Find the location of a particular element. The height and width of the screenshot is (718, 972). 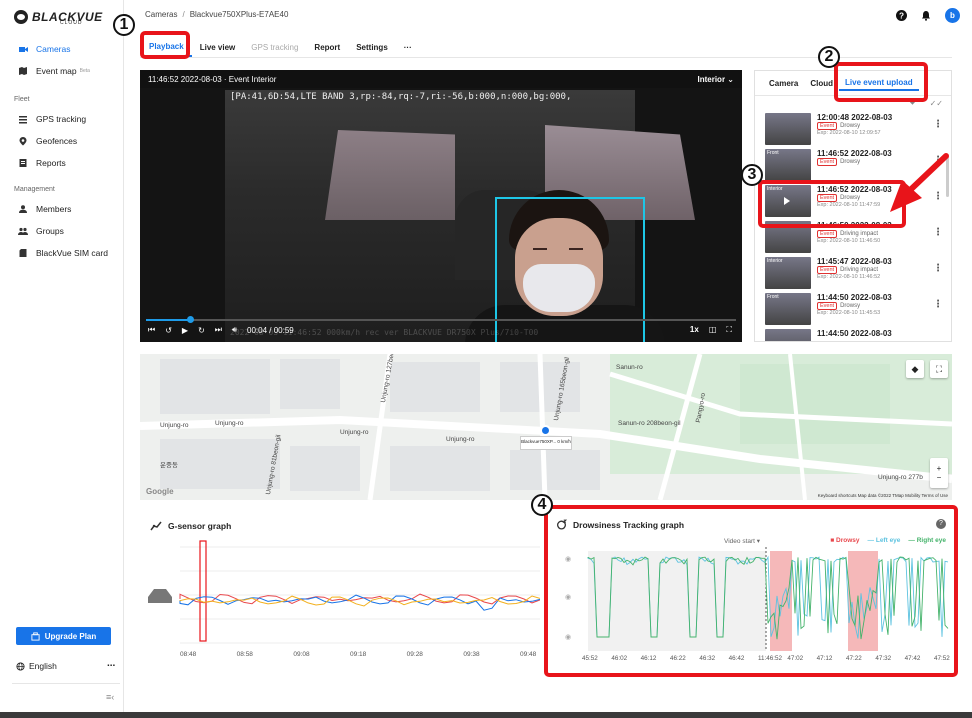

thumbnail-label: Front is located at coordinates (773, 297).